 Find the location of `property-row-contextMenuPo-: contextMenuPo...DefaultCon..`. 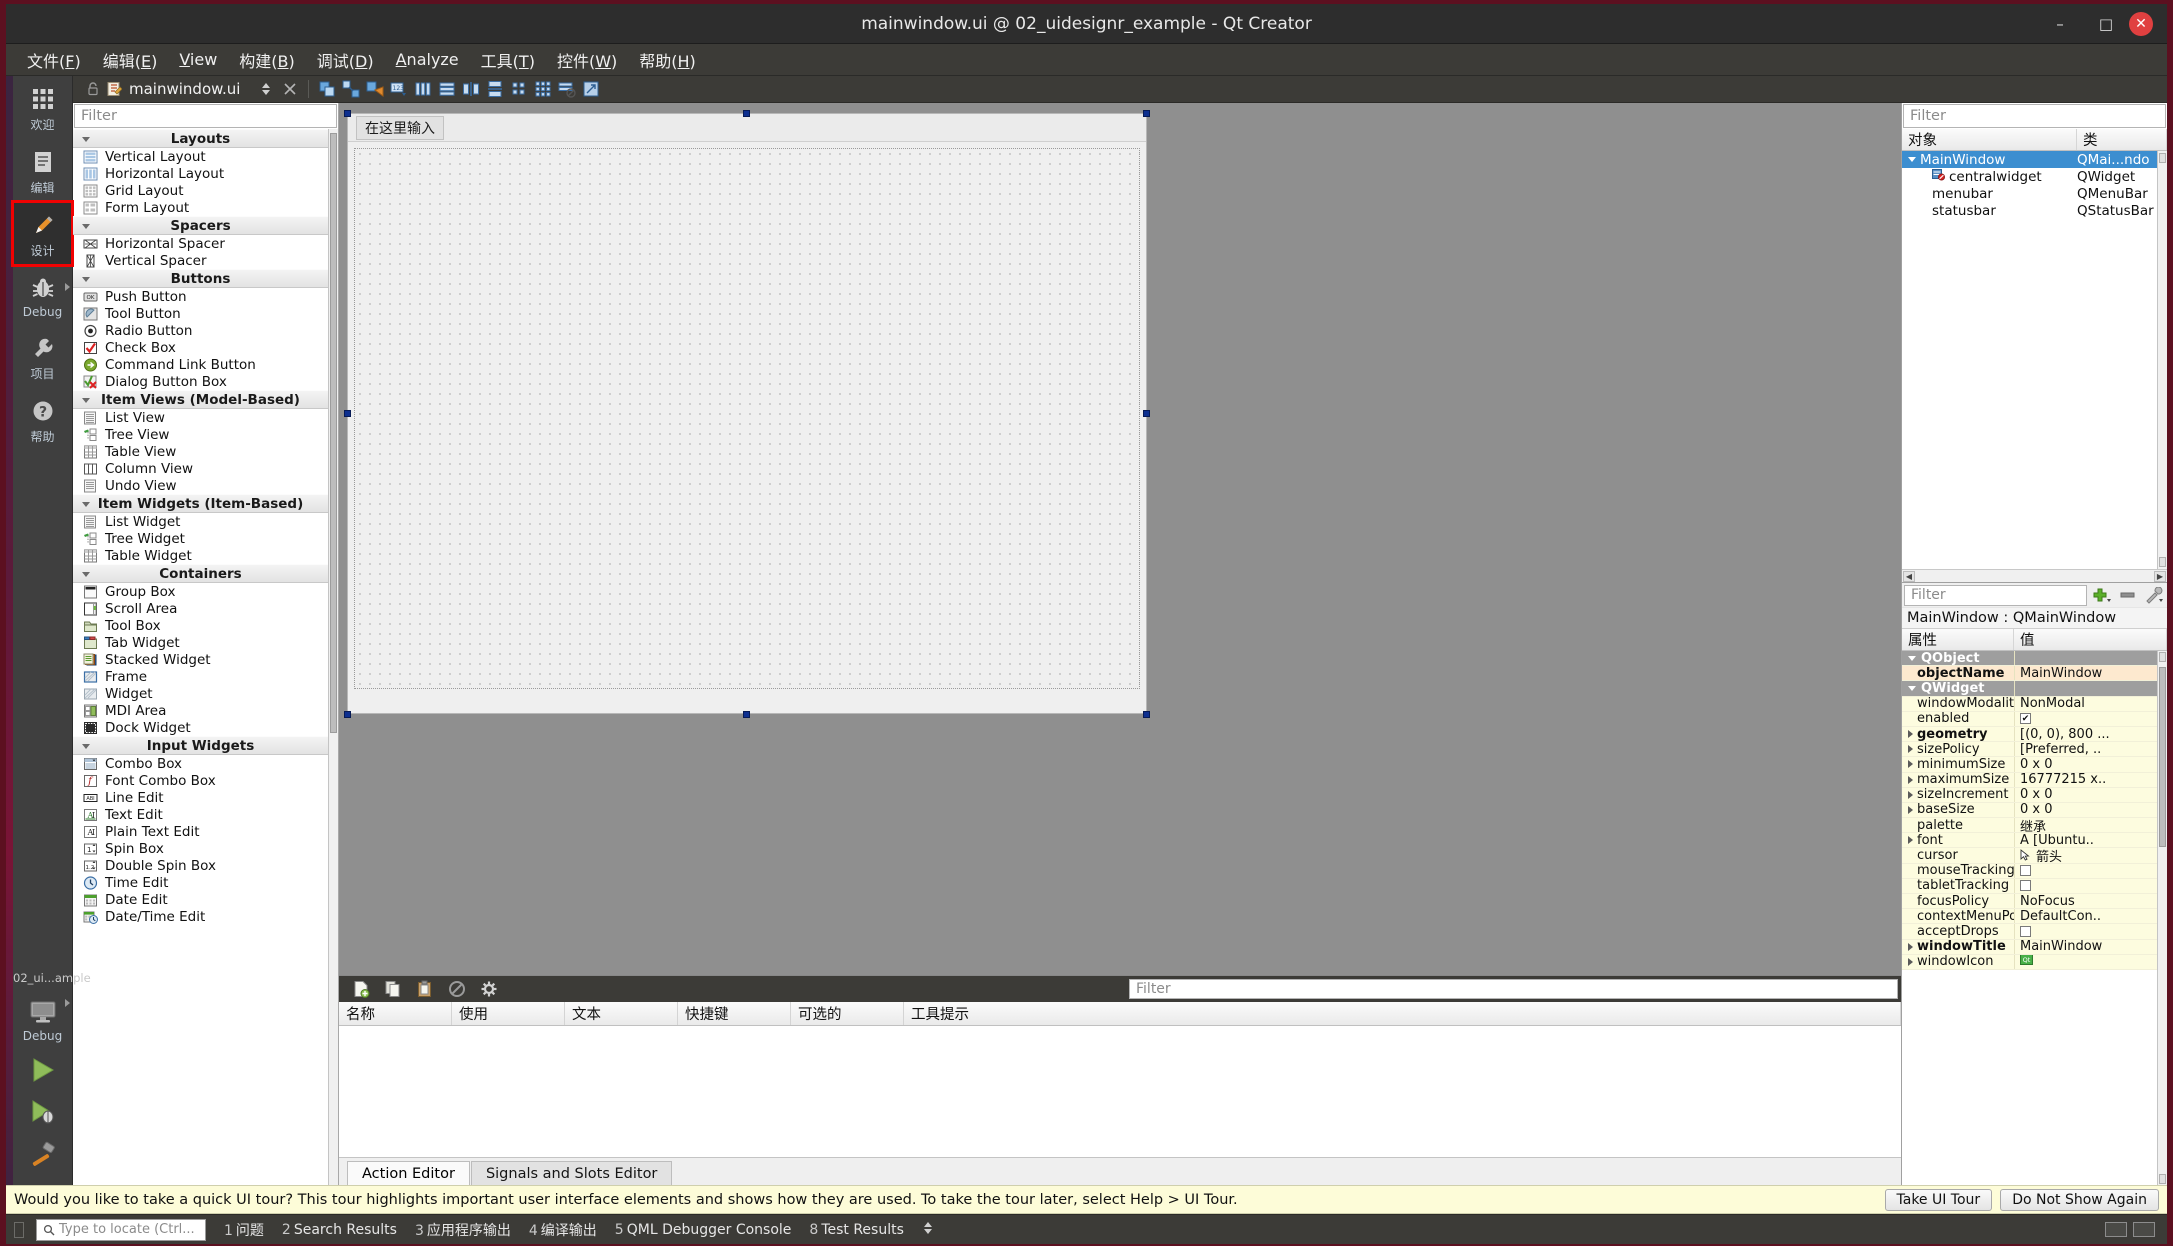

property-row-contextMenuPo-: contextMenuPo...DefaultCon.. is located at coordinates (2029, 917).